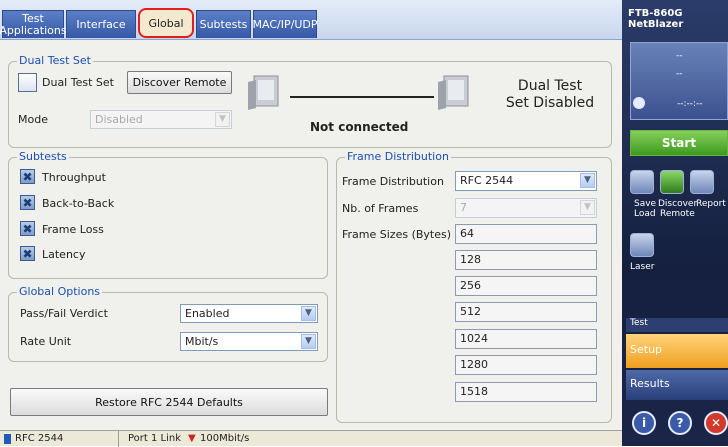  I want to click on dual-test-status: Dual Test Set Disabled, so click(550, 95).